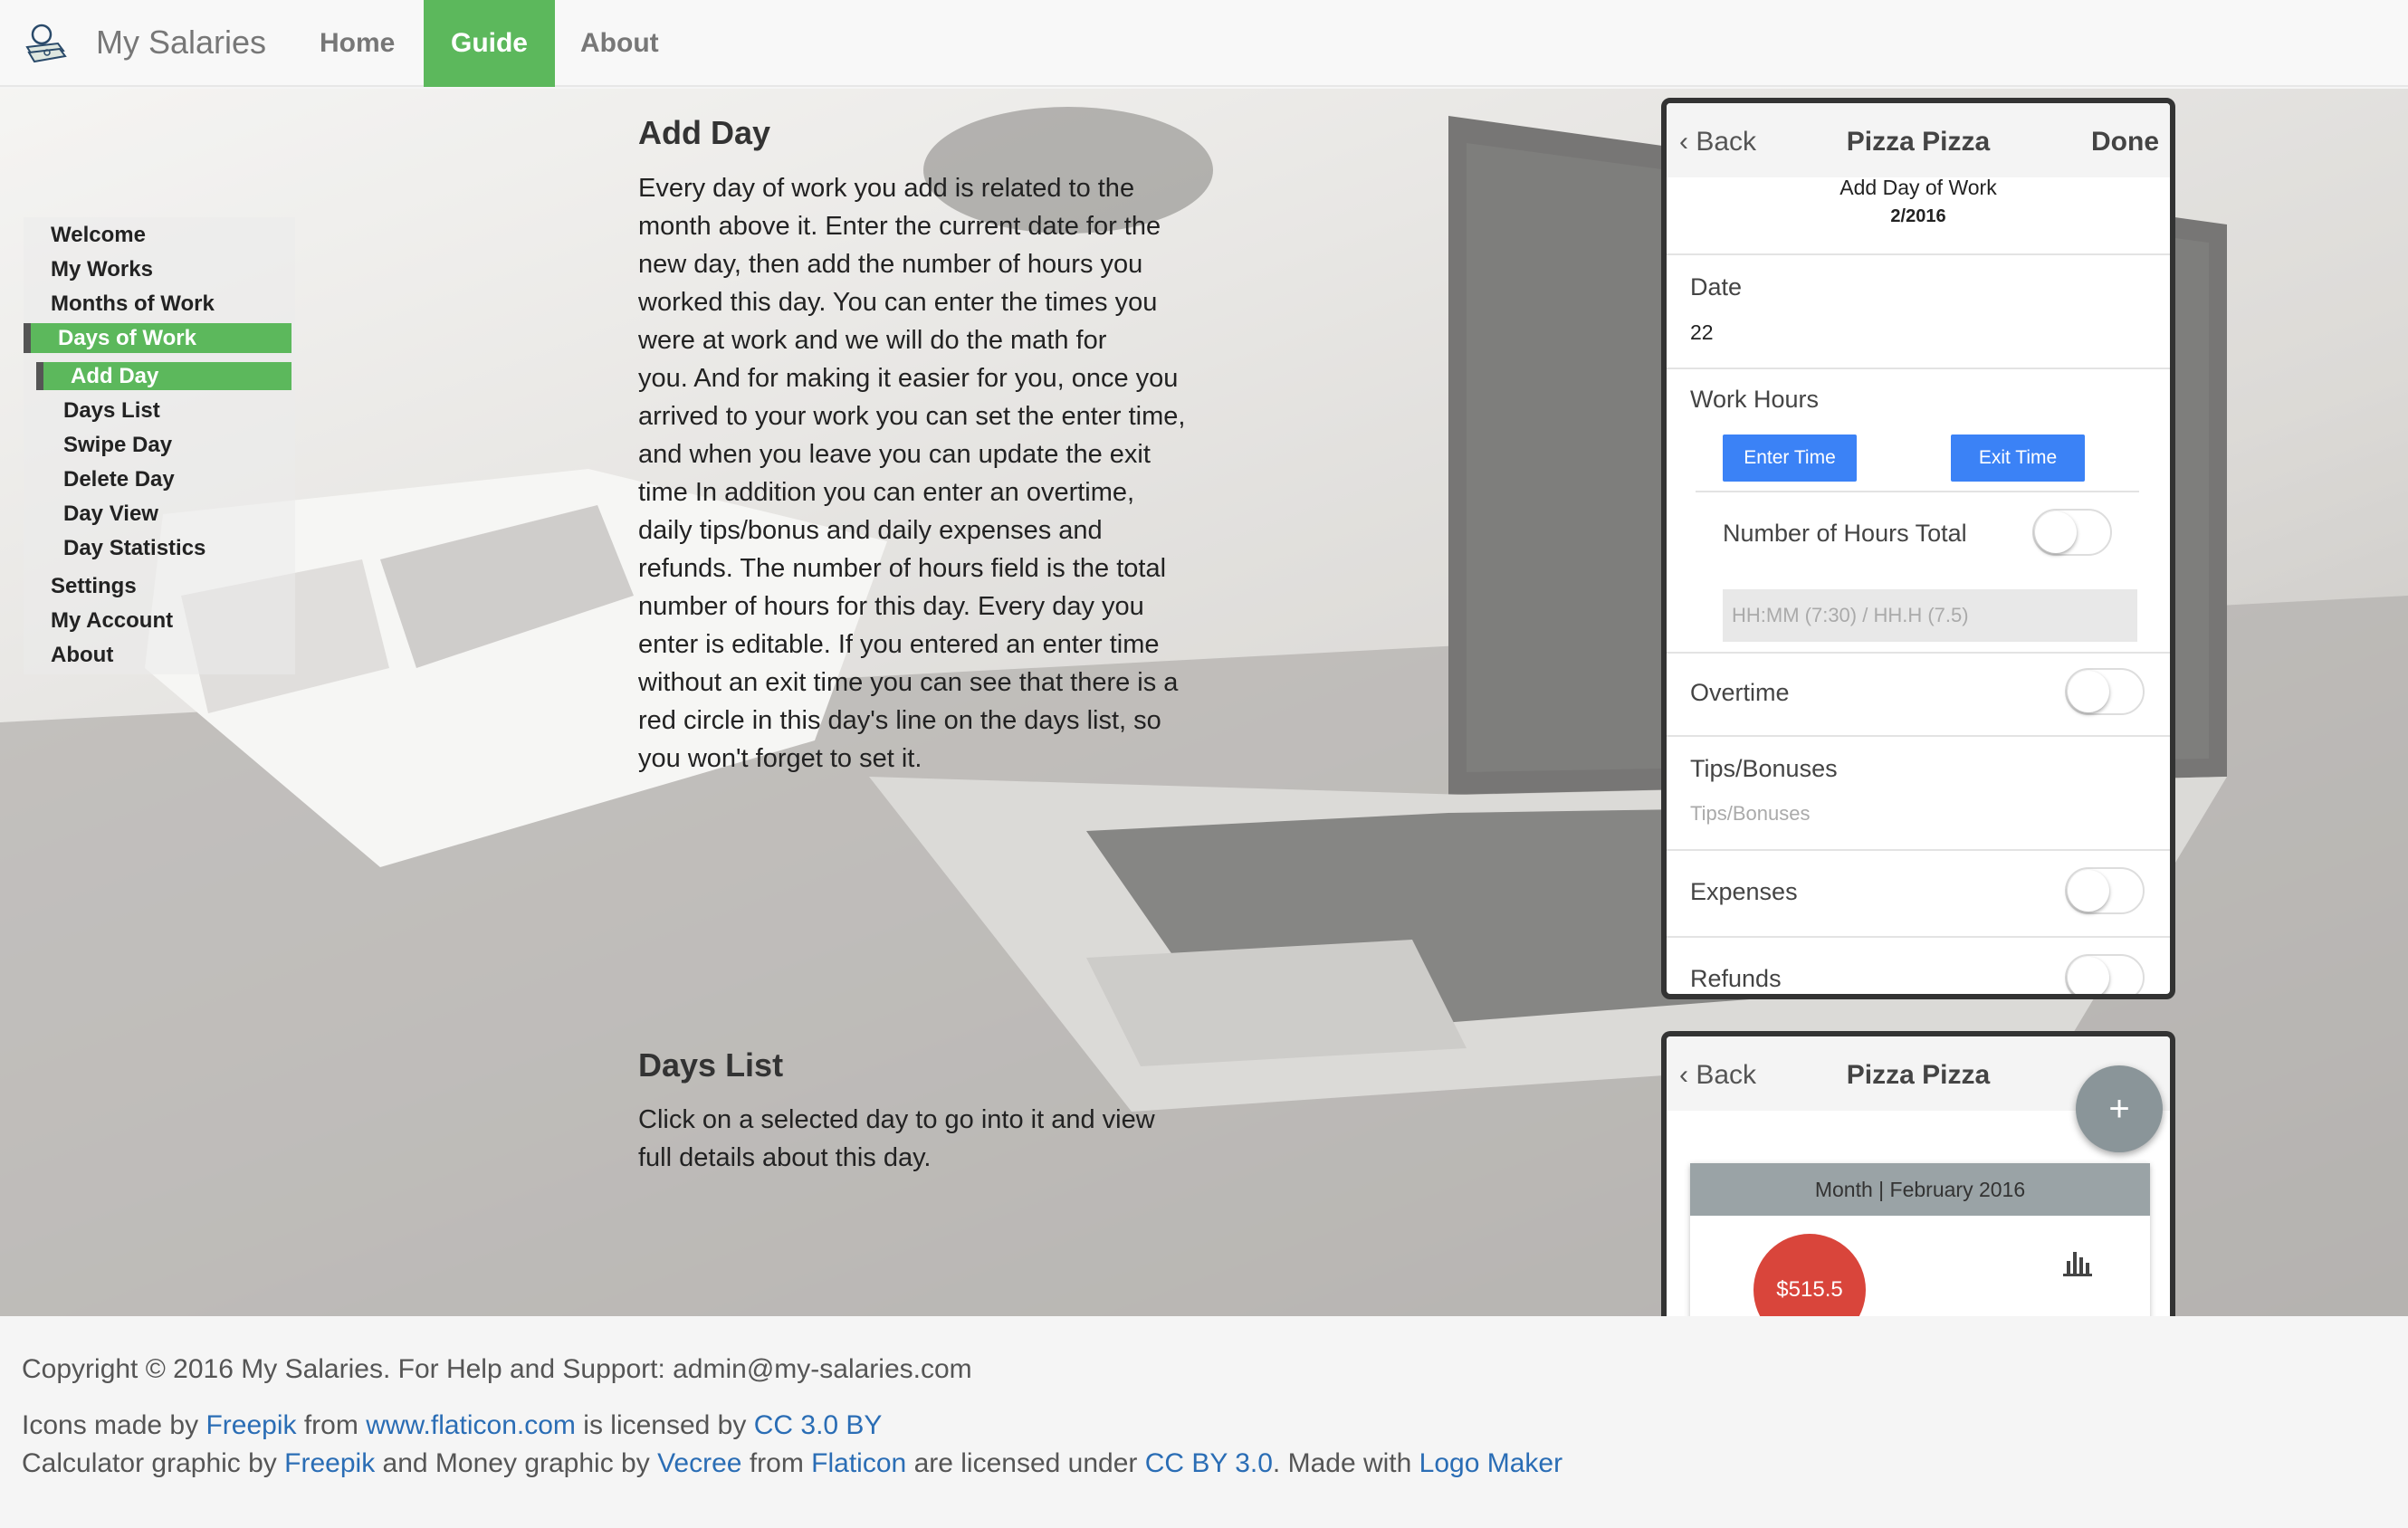 This screenshot has width=2408, height=1528. What do you see at coordinates (818, 1425) in the screenshot?
I see `footer-link-cc-license: CC 3.0 BY` at bounding box center [818, 1425].